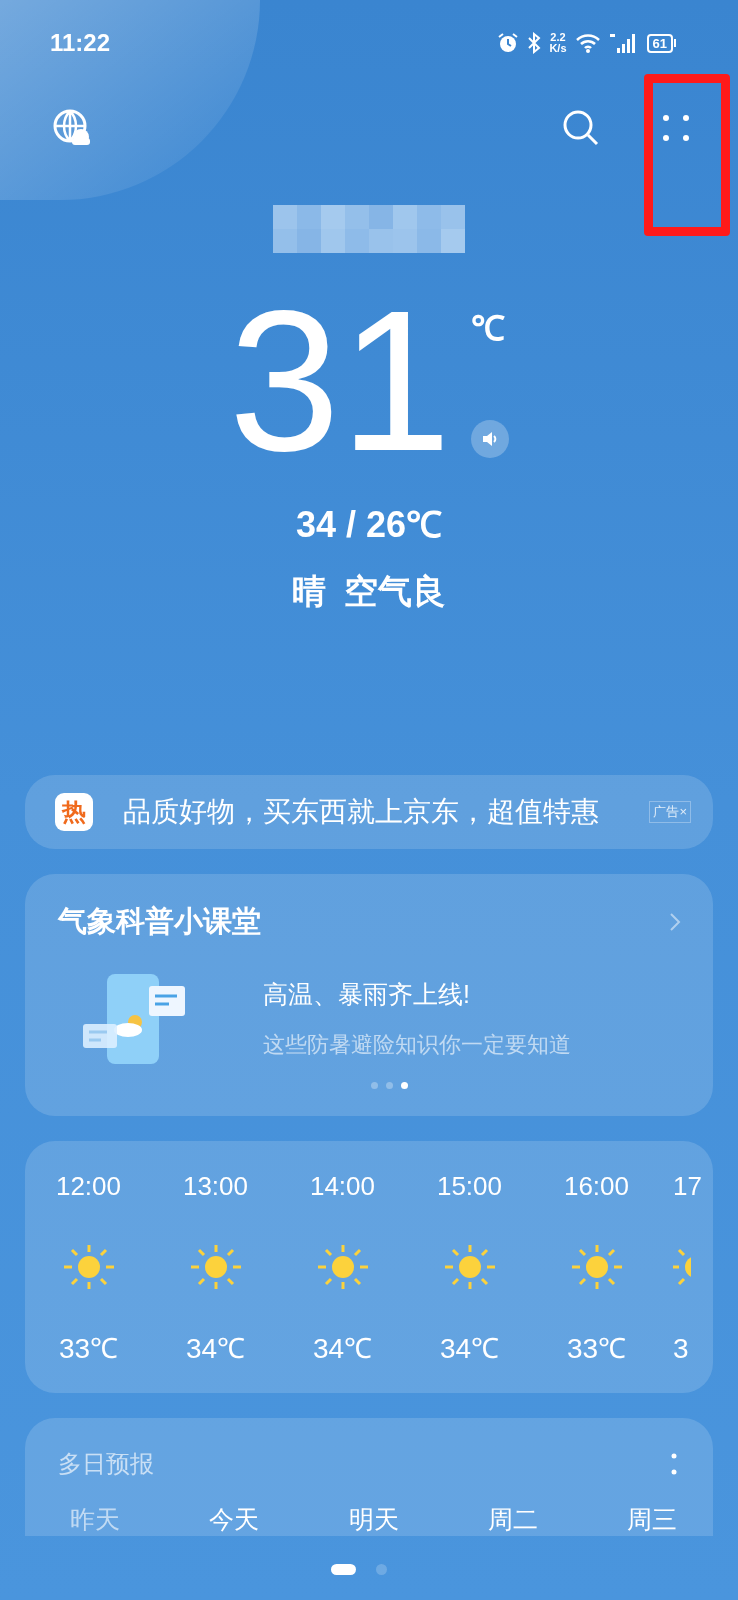  I want to click on hour-label: 15:00, so click(469, 1186).